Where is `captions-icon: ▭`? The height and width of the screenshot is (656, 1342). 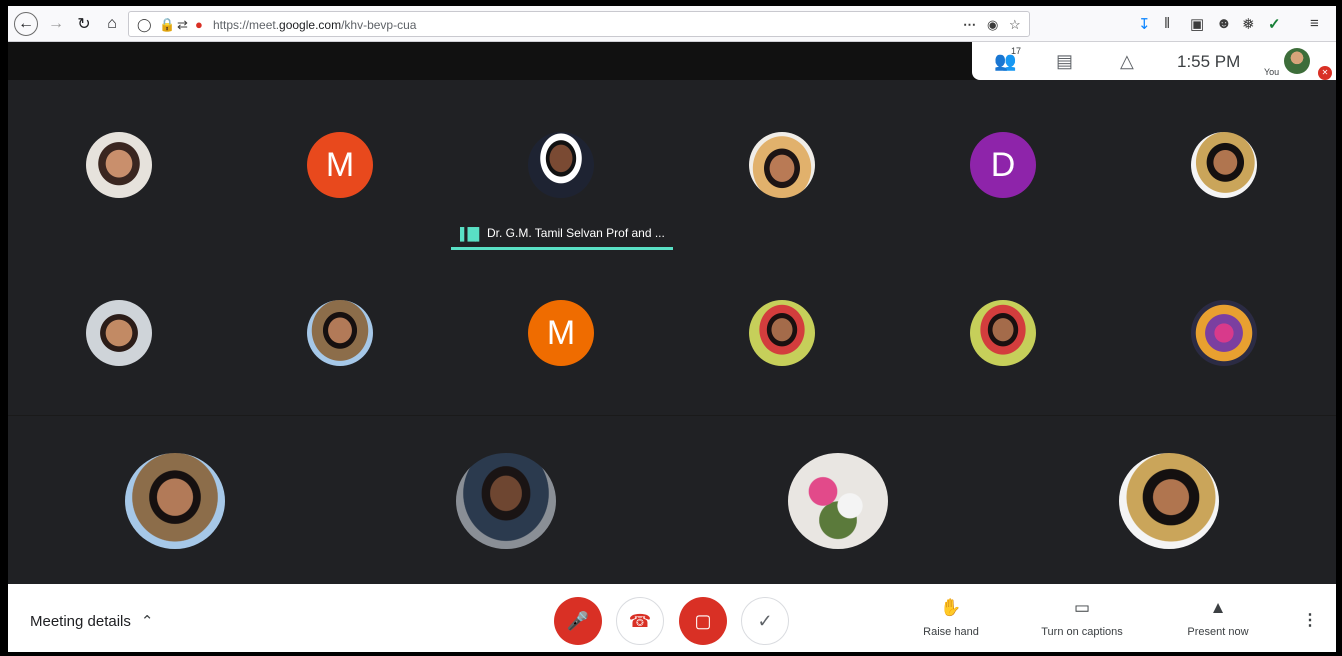 captions-icon: ▭ is located at coordinates (1082, 607).